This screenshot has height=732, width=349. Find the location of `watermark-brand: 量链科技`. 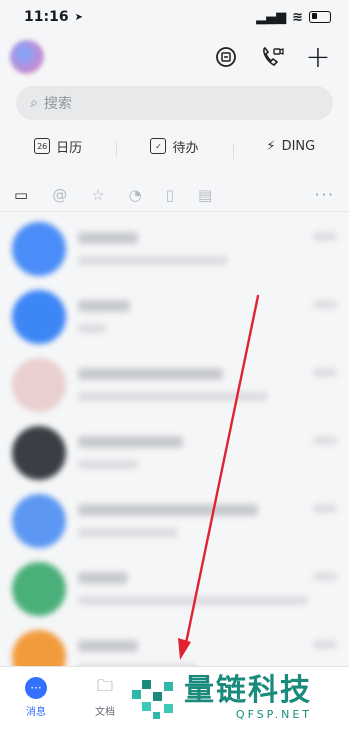

watermark-brand: 量链科技 is located at coordinates (248, 690).